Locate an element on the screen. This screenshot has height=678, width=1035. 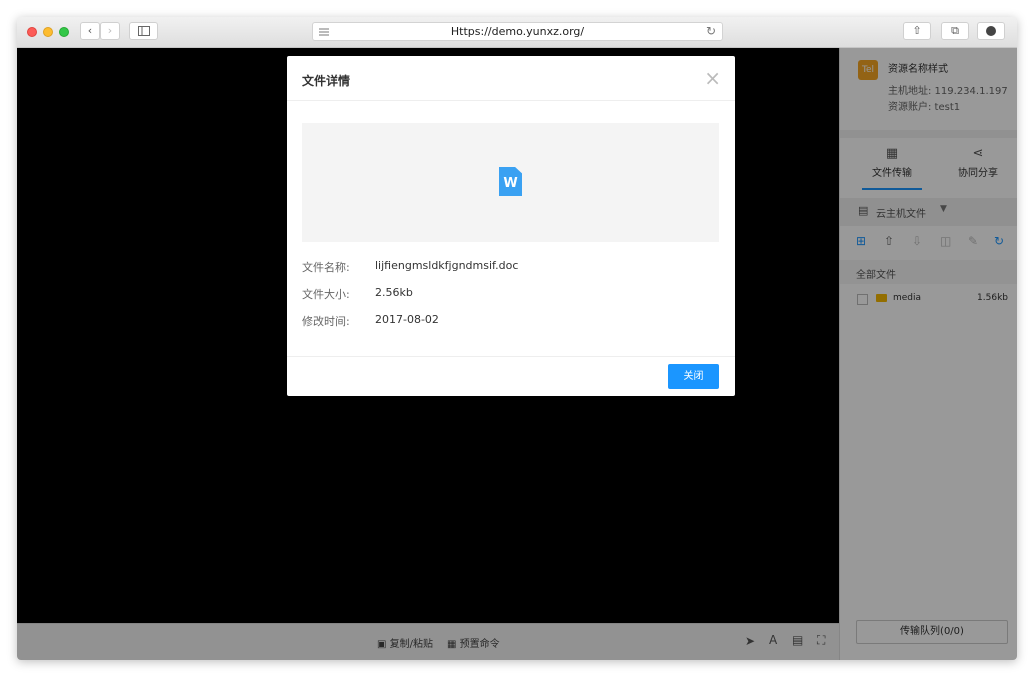
url-text: Https://demo.yunxz.org/ is located at coordinates (517, 31).